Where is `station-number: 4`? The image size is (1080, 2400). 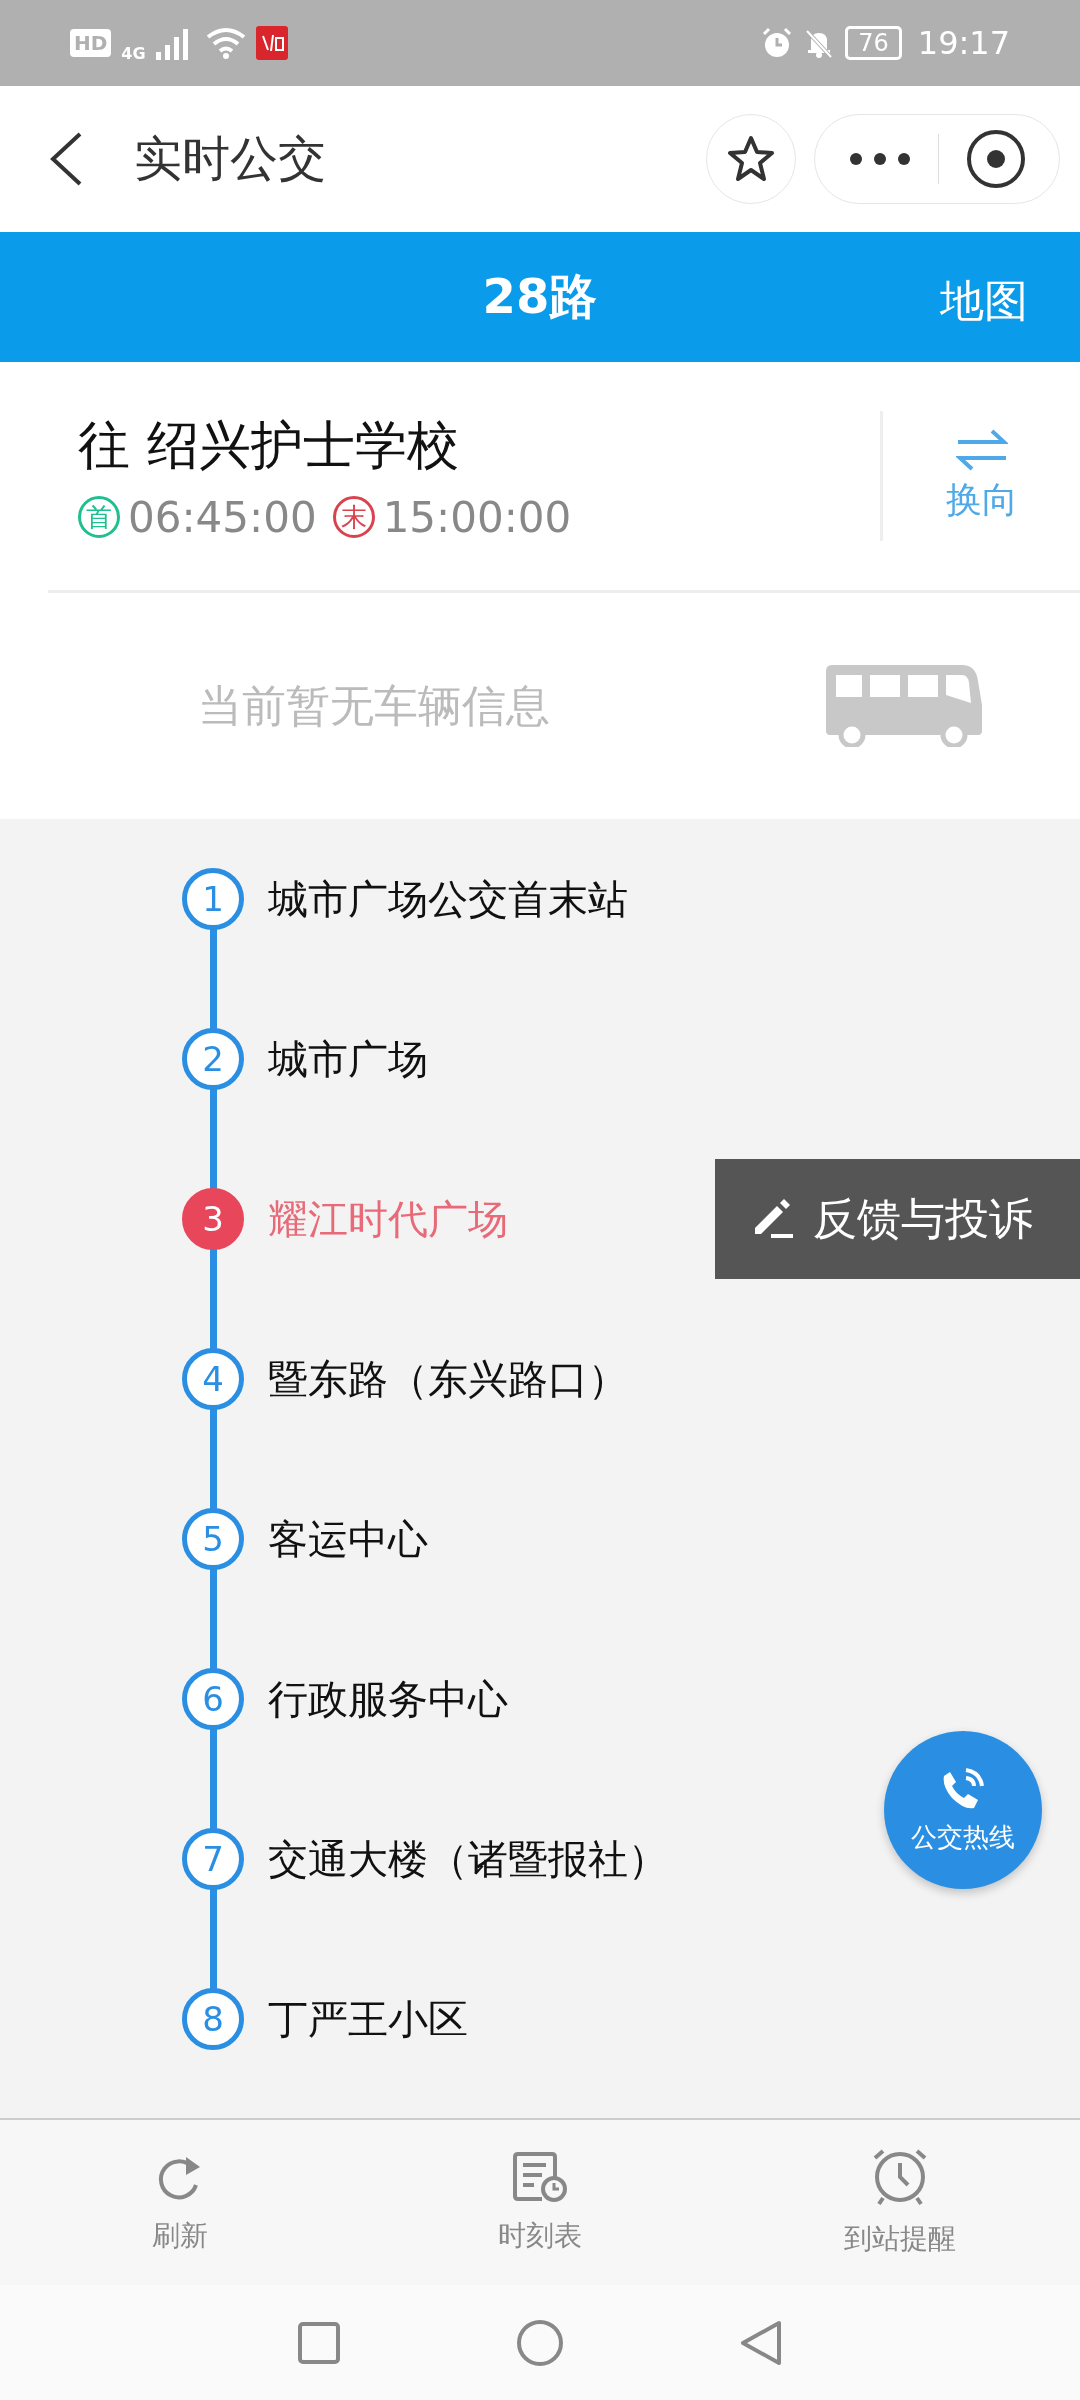
station-number: 4 is located at coordinates (213, 1379).